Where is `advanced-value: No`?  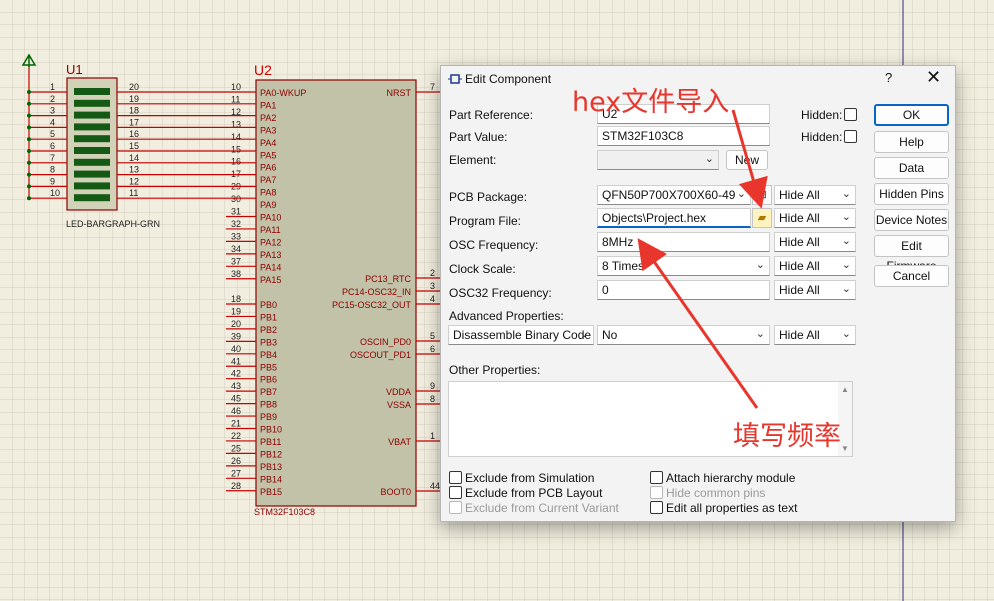
advanced-value: No is located at coordinates (610, 335).